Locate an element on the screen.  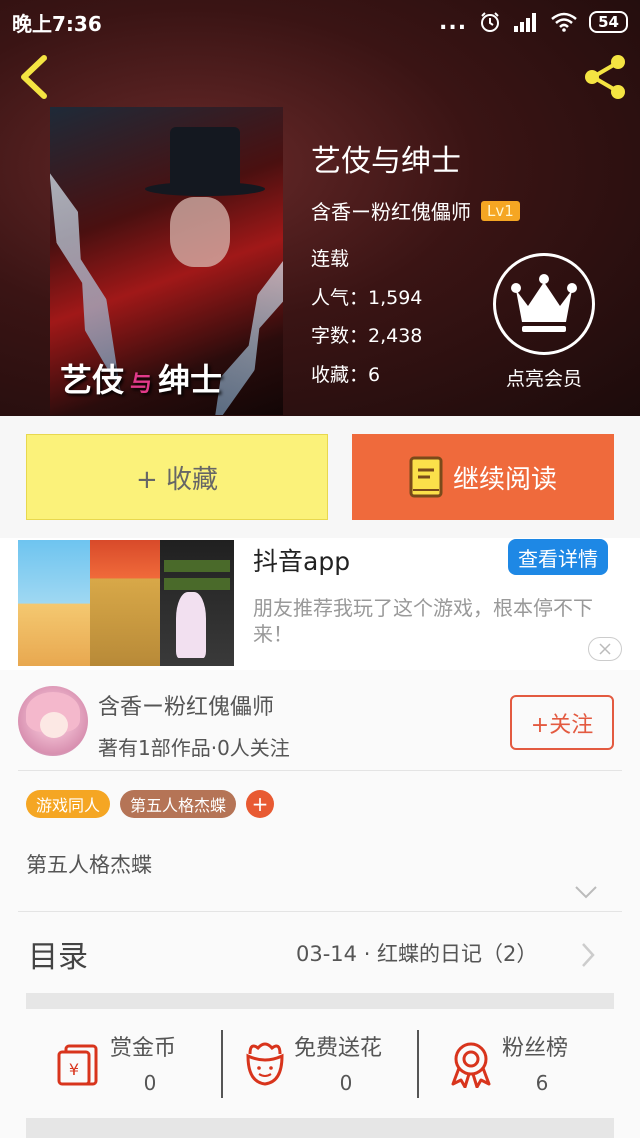
cover-art-brim is located at coordinates (205, 189).